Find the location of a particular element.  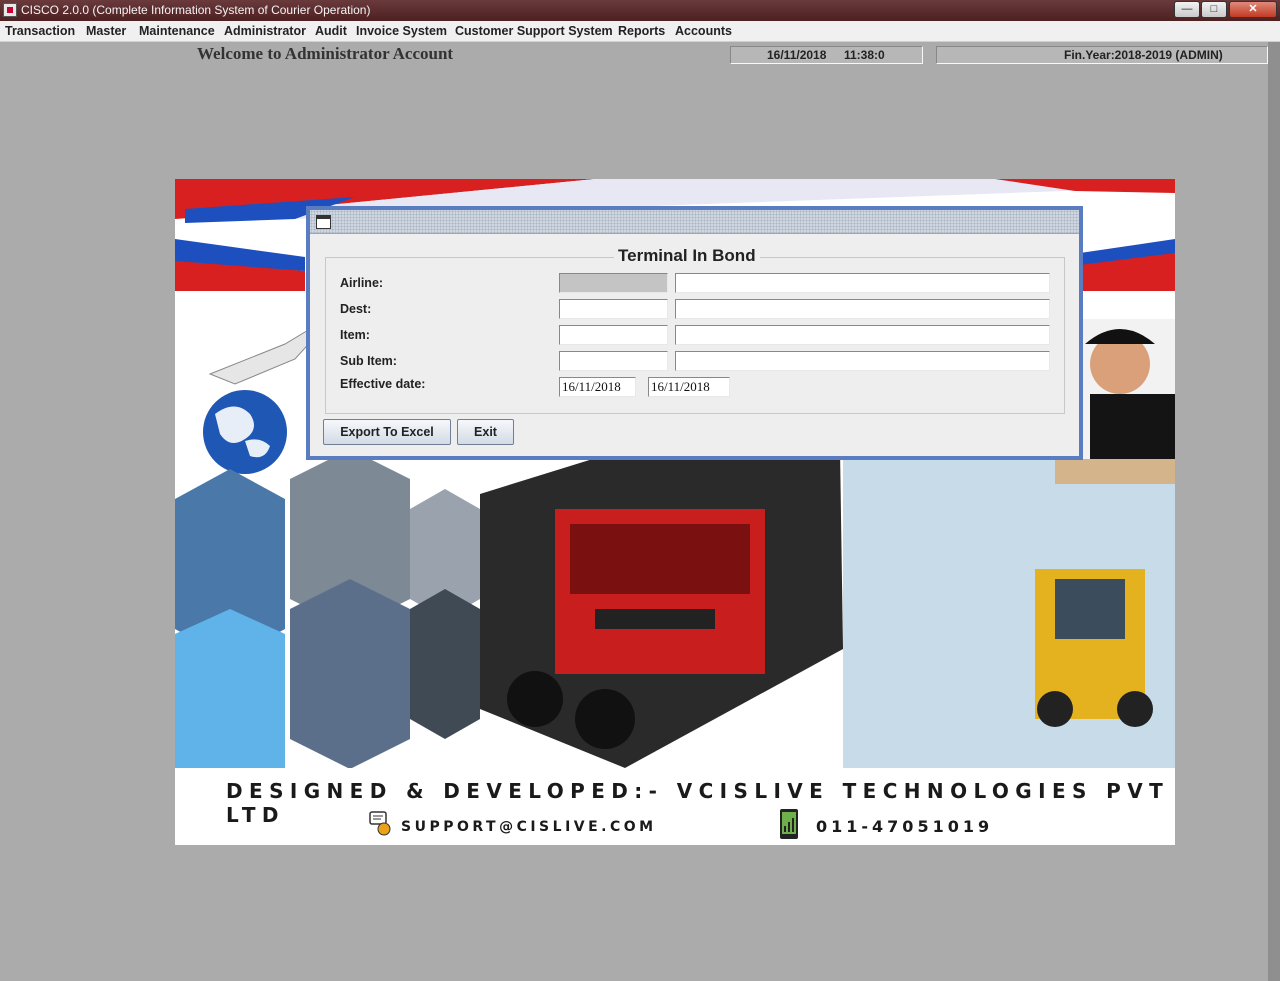

app-icon is located at coordinates (10, 10).